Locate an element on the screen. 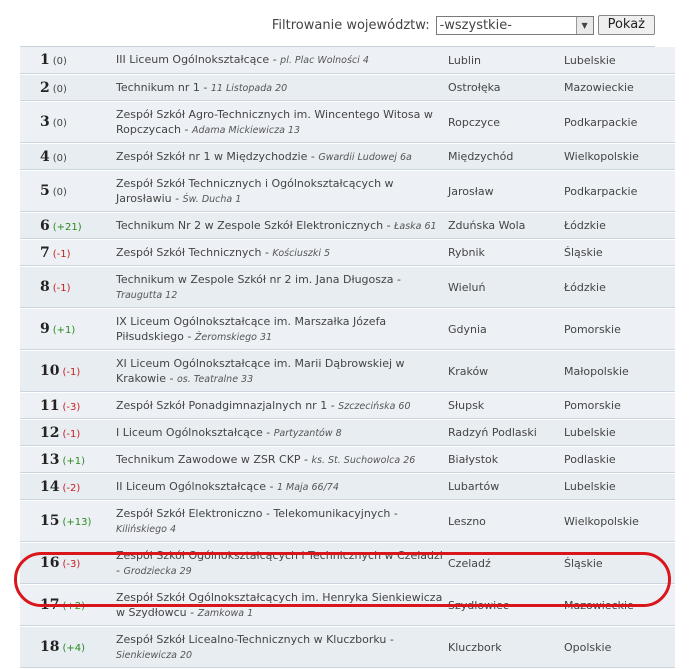  rank-number: 1 is located at coordinates (45, 60).